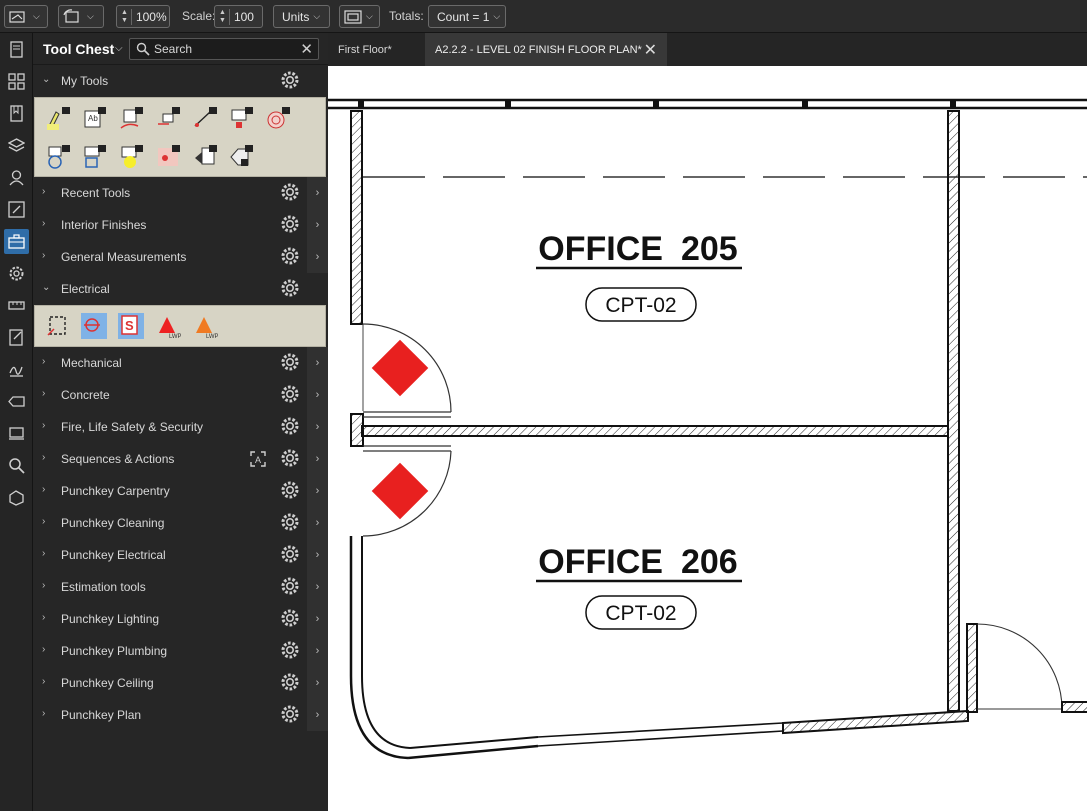 This screenshot has height=811, width=1087. What do you see at coordinates (180, 715) in the screenshot?
I see `section-punchkey-plan: › Punchkey Plan ›` at bounding box center [180, 715].